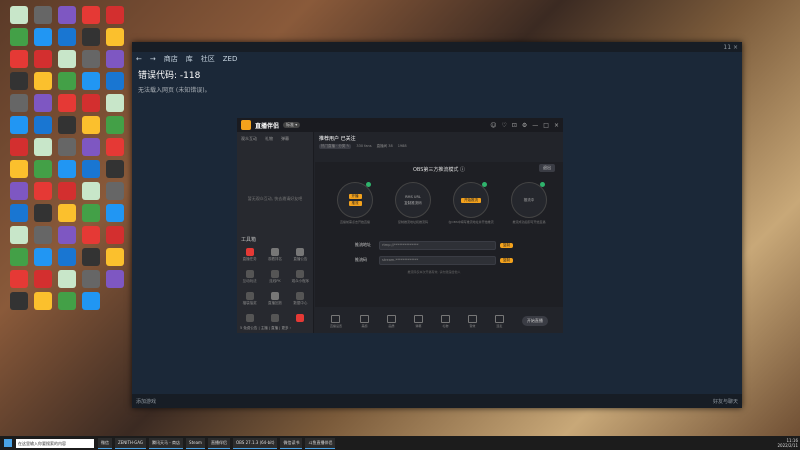 Image resolution: width=800 pixels, height=450 pixels. Describe the element at coordinates (534, 321) in the screenshot. I see `start-live-button: 开始直播` at that location.